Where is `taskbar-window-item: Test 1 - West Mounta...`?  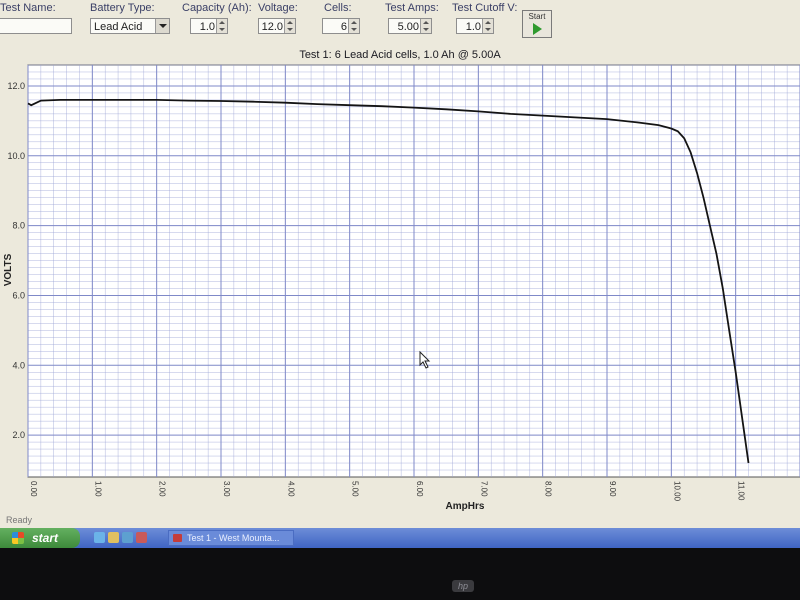
taskbar-window-item: Test 1 - West Mounta... is located at coordinates (231, 538).